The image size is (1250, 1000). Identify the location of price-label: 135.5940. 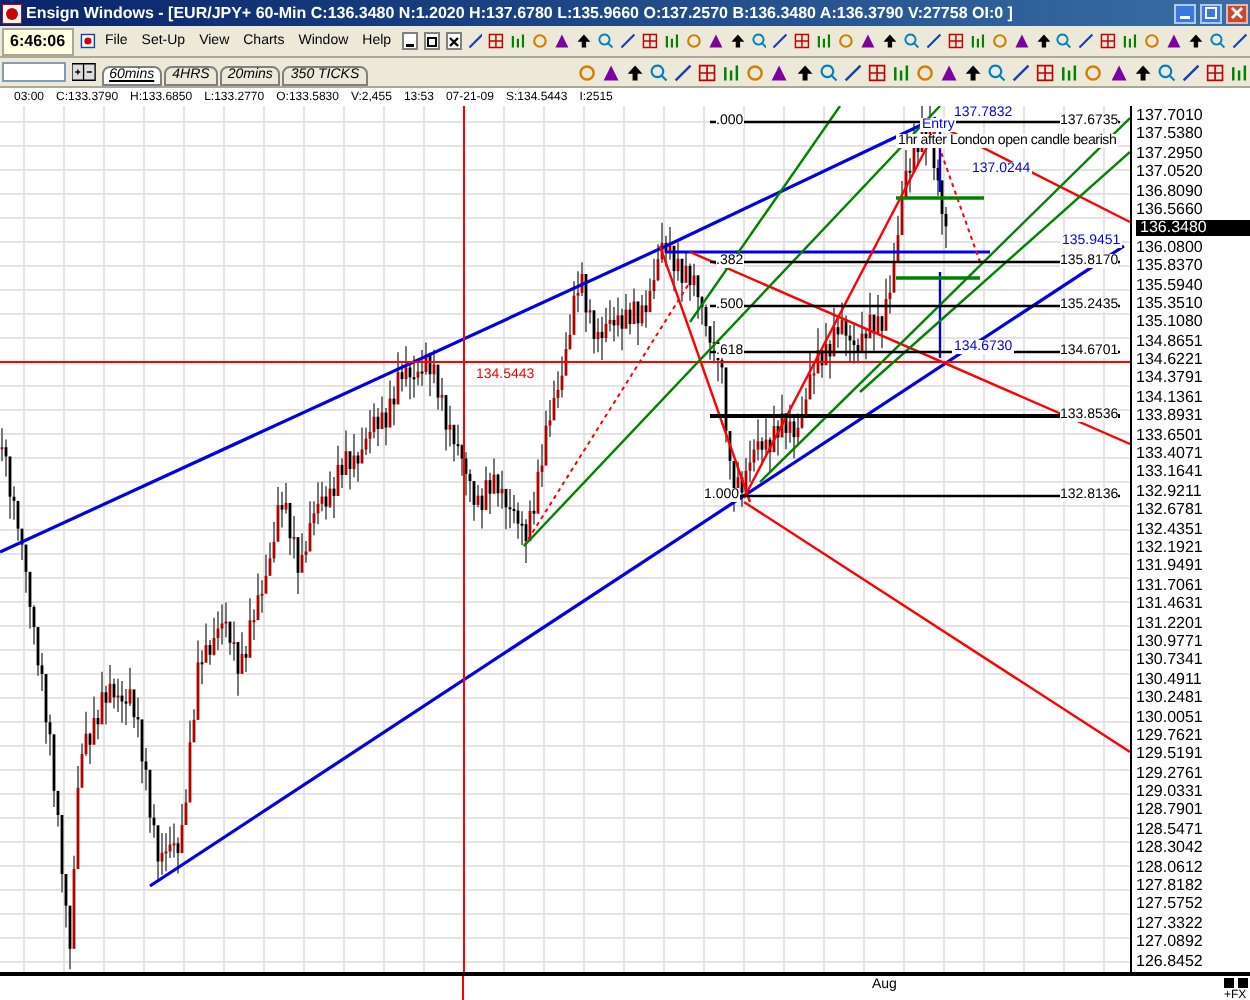
(1169, 285).